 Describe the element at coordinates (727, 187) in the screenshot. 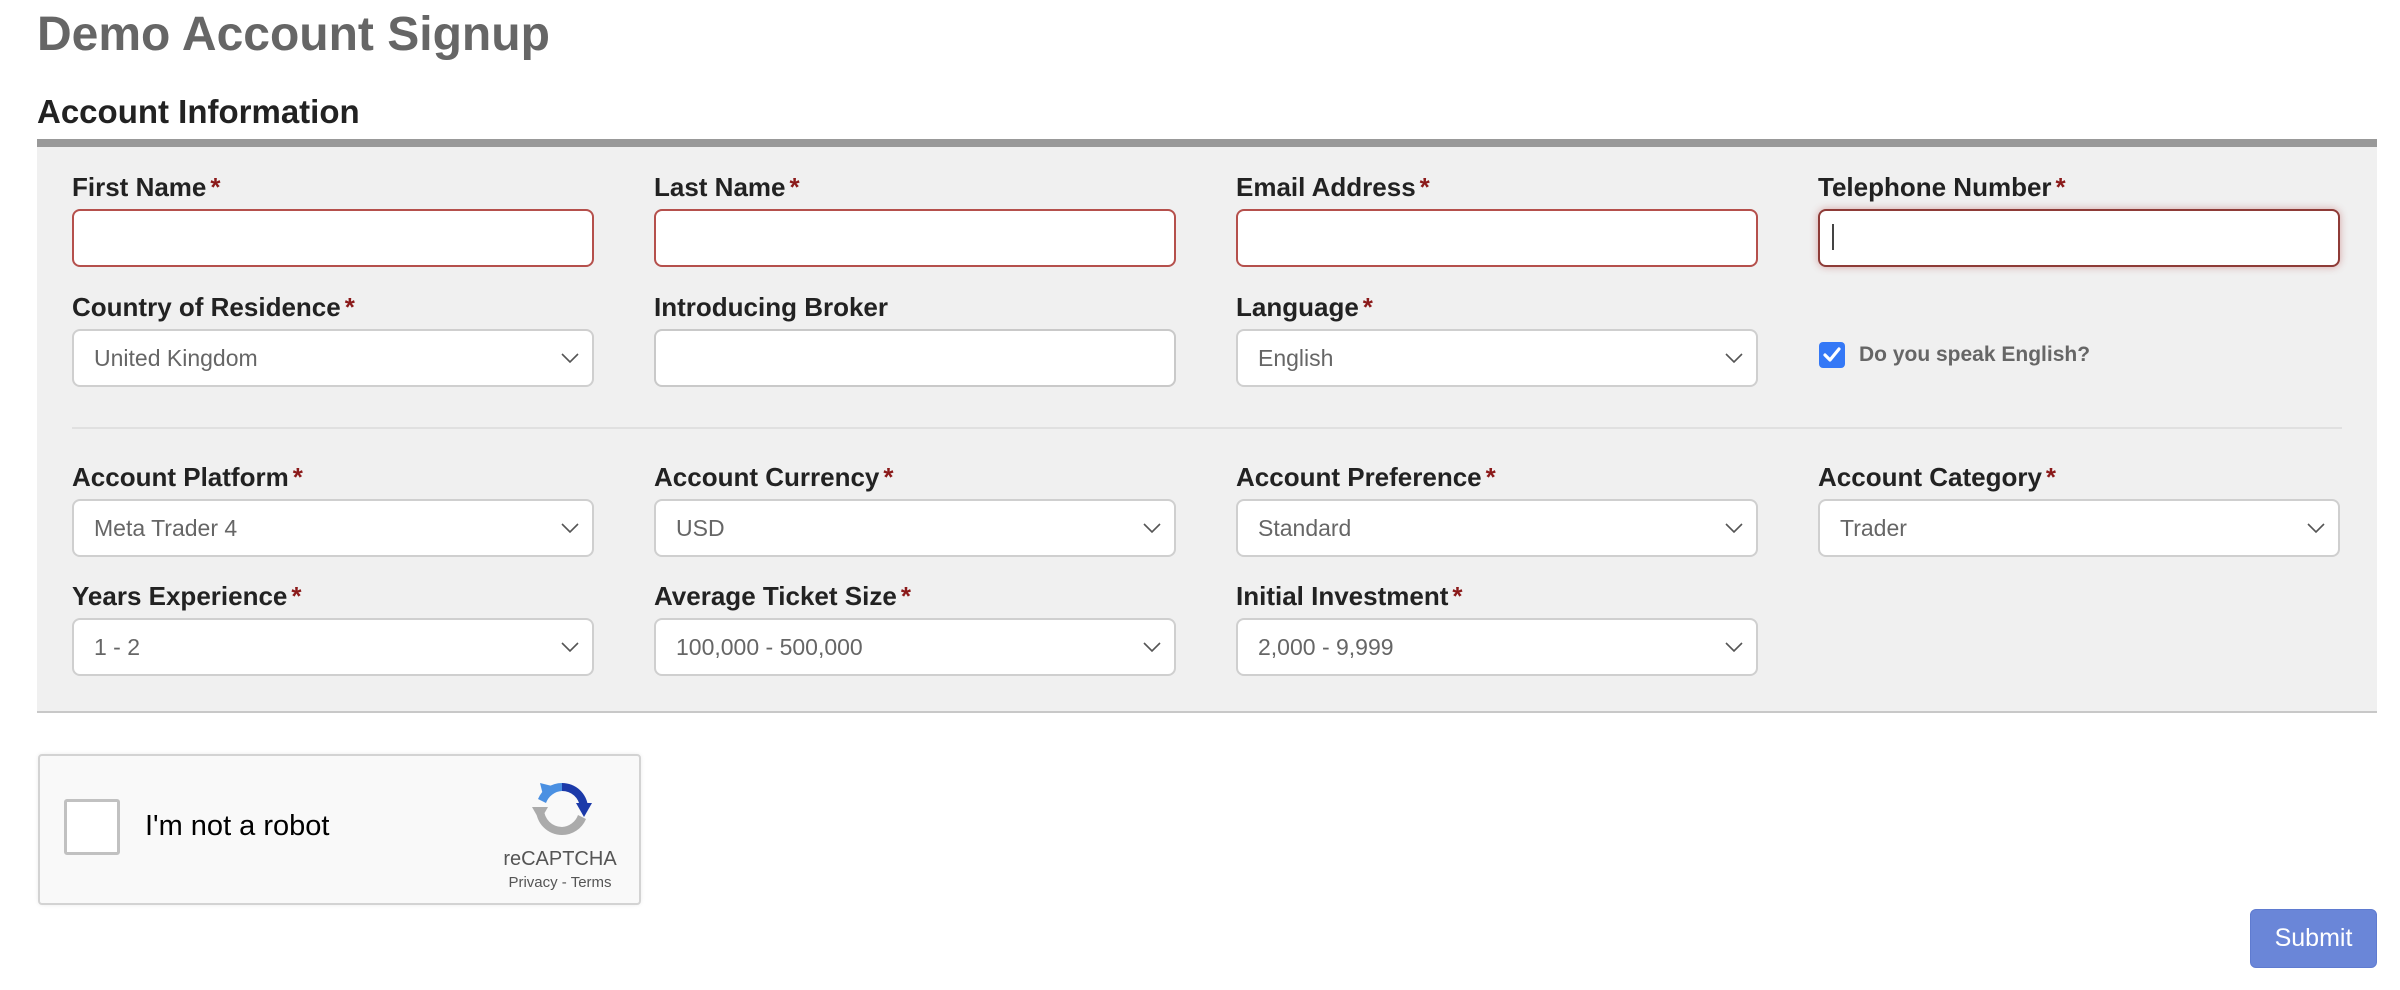

I see `last-name-label: Last Name *` at that location.